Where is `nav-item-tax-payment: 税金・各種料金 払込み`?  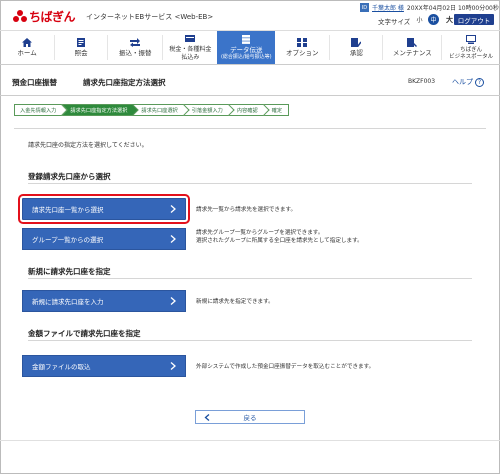
nav-item-tax-payment: 税金・各種料金 払込み is located at coordinates (190, 47).